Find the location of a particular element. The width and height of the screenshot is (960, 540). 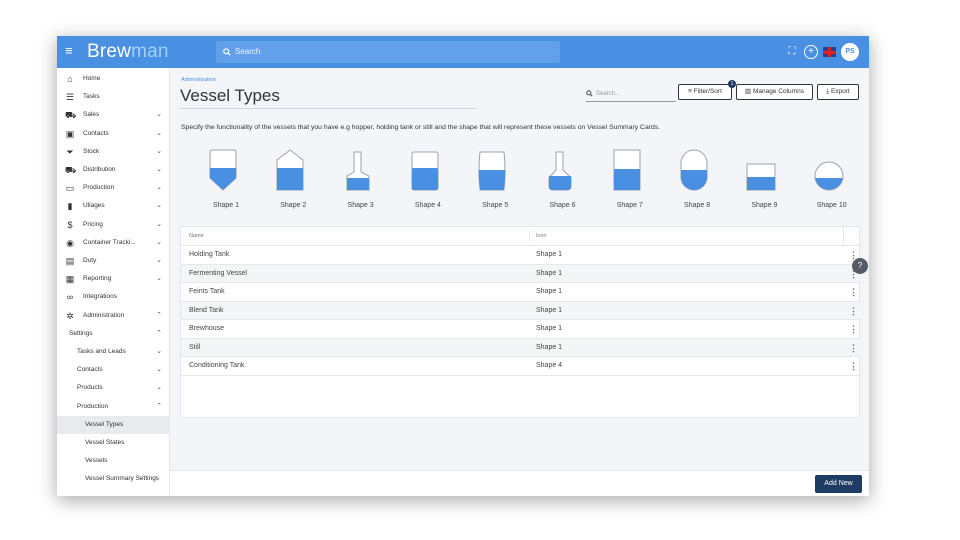

sidebar-subitem-label: Tasks and Leads is located at coordinates (101, 351).